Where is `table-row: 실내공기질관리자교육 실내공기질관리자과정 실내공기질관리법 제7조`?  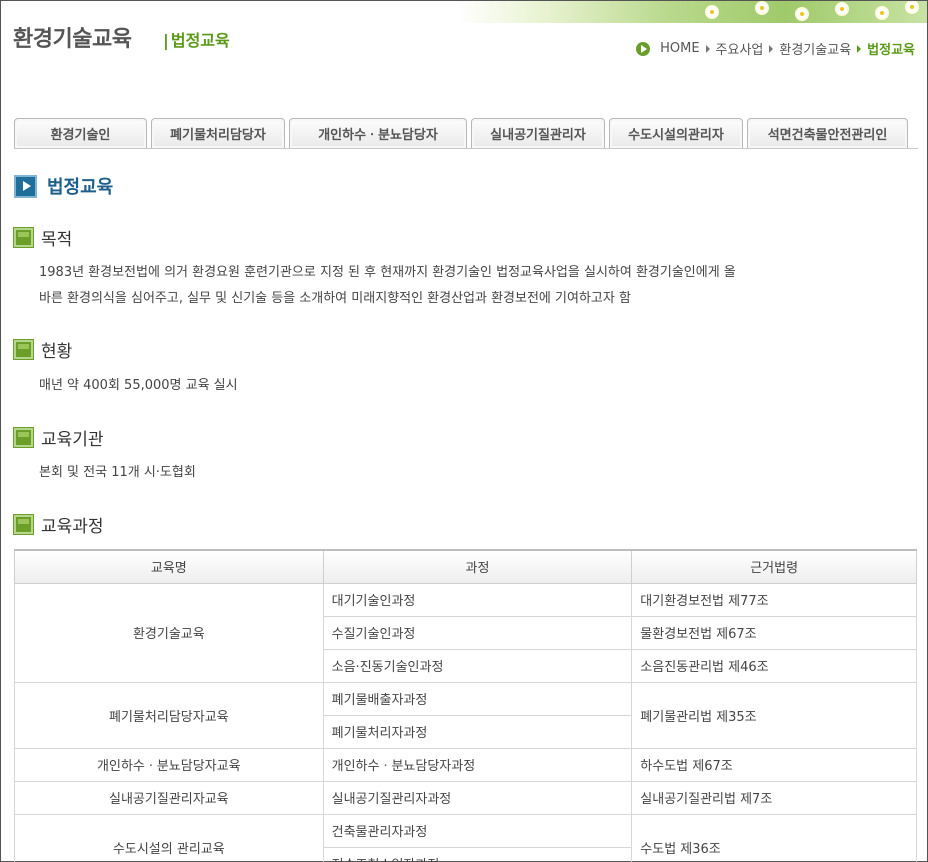 table-row: 실내공기질관리자교육 실내공기질관리자과정 실내공기질관리법 제7조 is located at coordinates (465, 797).